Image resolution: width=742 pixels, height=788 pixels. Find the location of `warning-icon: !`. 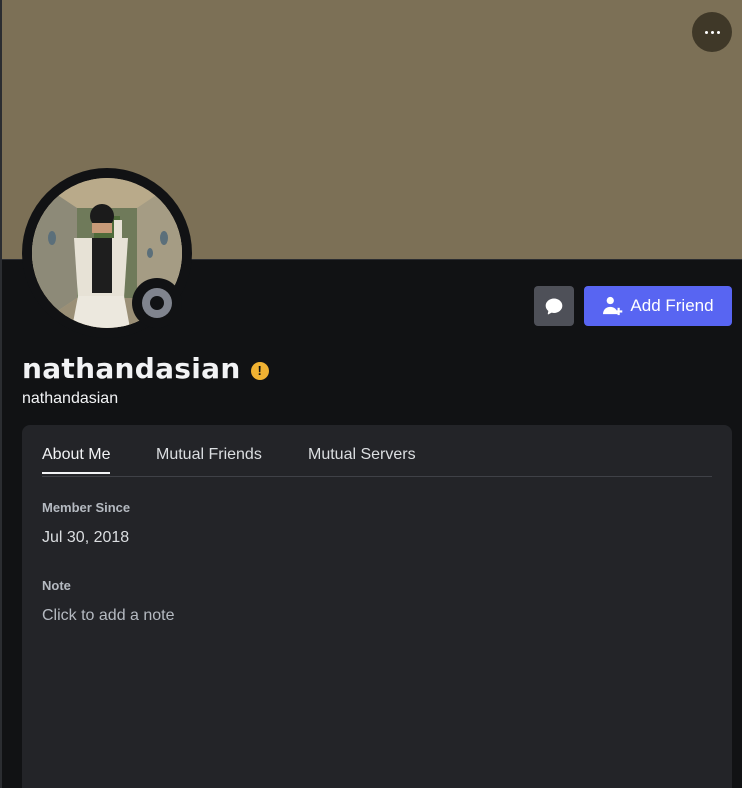

warning-icon: ! is located at coordinates (259, 370).